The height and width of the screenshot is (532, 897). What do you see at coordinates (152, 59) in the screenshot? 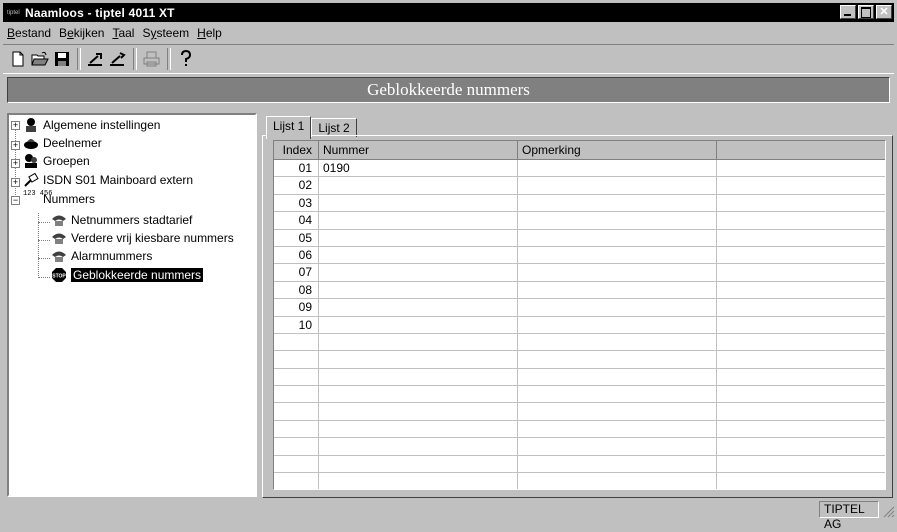
I see `print-icon` at bounding box center [152, 59].